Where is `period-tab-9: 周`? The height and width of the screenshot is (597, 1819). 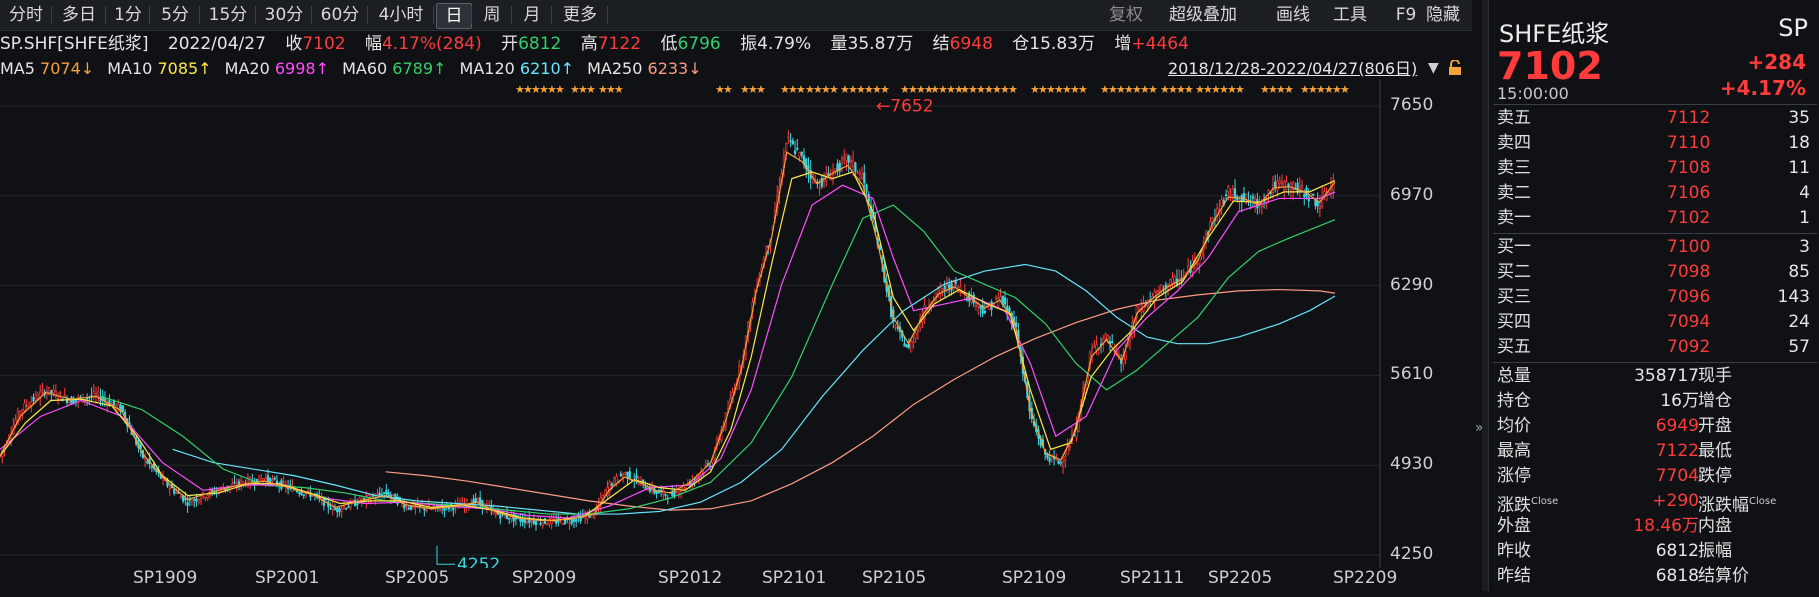 period-tab-9: 周 is located at coordinates (492, 15).